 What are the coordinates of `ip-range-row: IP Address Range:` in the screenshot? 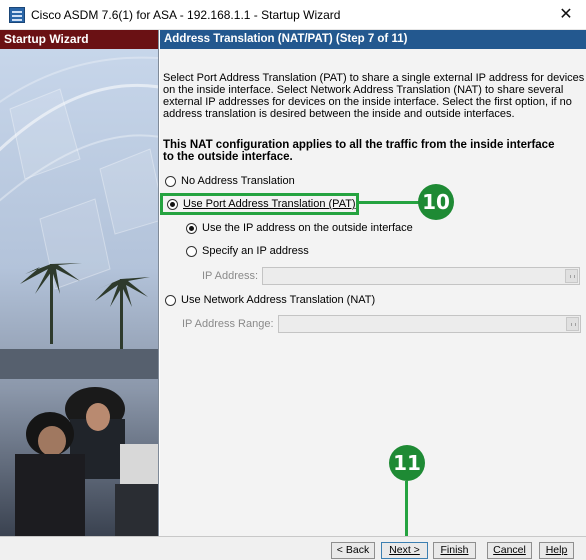 It's located at (381, 324).